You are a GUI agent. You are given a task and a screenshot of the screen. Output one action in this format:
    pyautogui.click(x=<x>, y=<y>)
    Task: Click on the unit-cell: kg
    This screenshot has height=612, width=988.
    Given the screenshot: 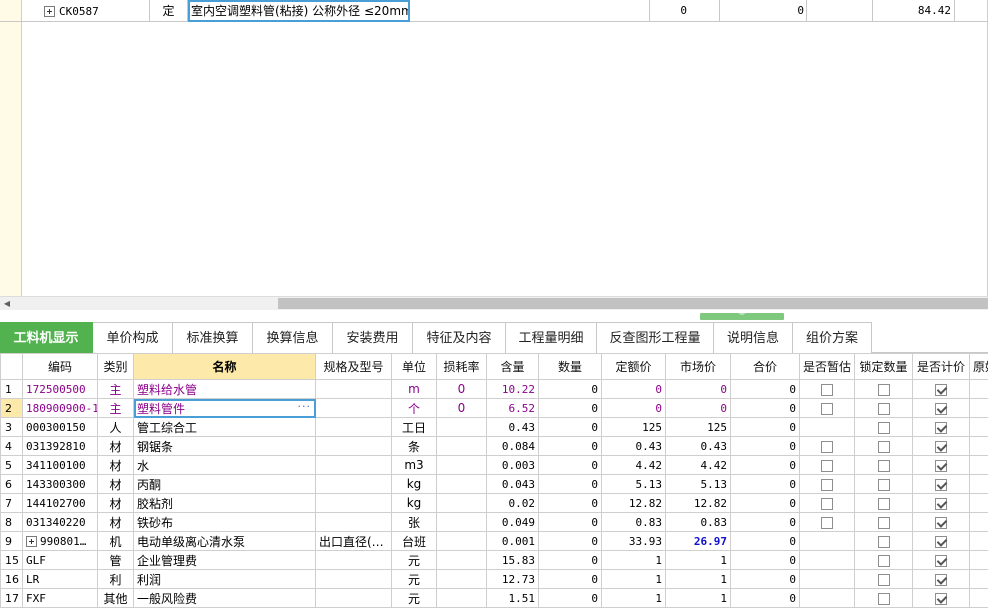 What is the action you would take?
    pyautogui.click(x=414, y=503)
    